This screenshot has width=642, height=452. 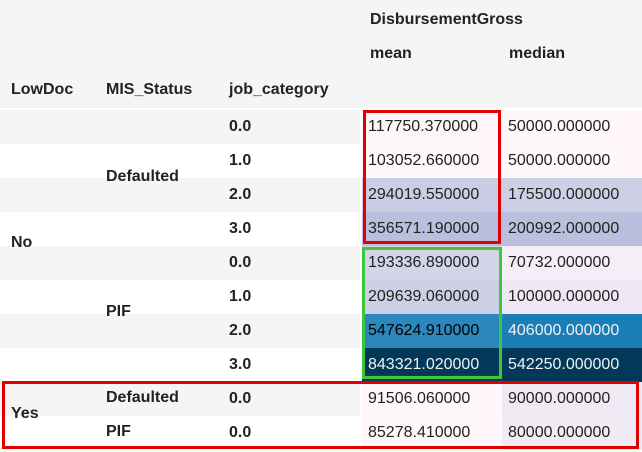 I want to click on mean-cell: 85278.410000, so click(x=432, y=433).